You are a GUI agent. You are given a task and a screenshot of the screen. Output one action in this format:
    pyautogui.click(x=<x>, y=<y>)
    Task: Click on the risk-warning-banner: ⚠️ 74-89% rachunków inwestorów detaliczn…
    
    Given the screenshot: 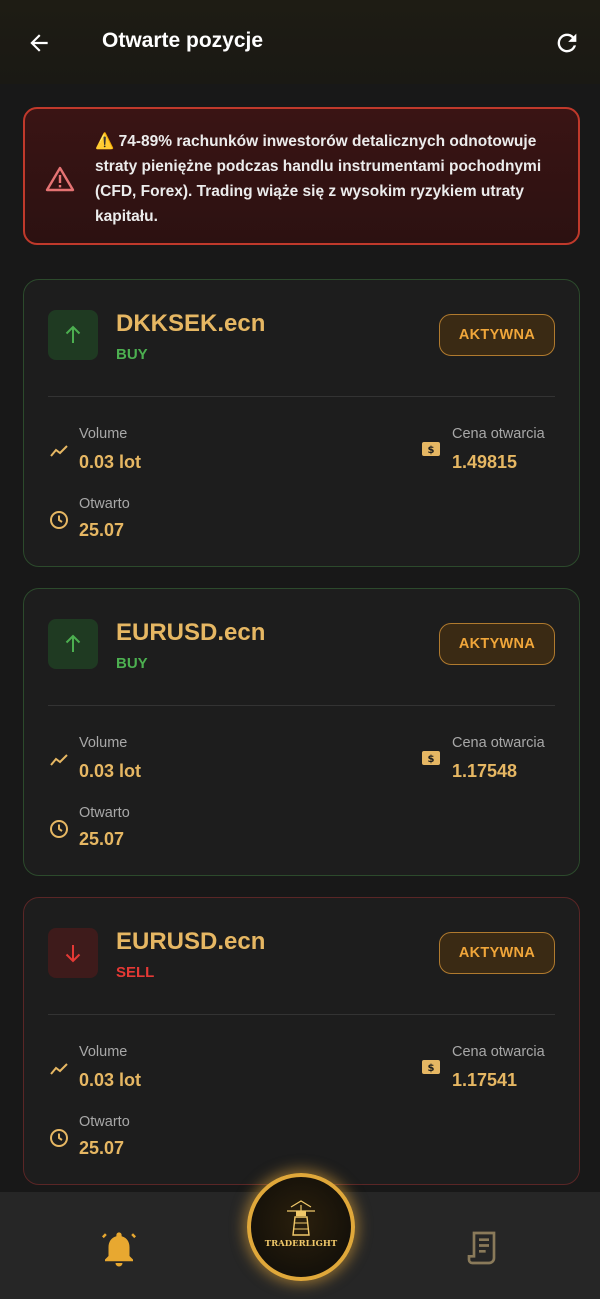 What is the action you would take?
    pyautogui.click(x=301, y=176)
    